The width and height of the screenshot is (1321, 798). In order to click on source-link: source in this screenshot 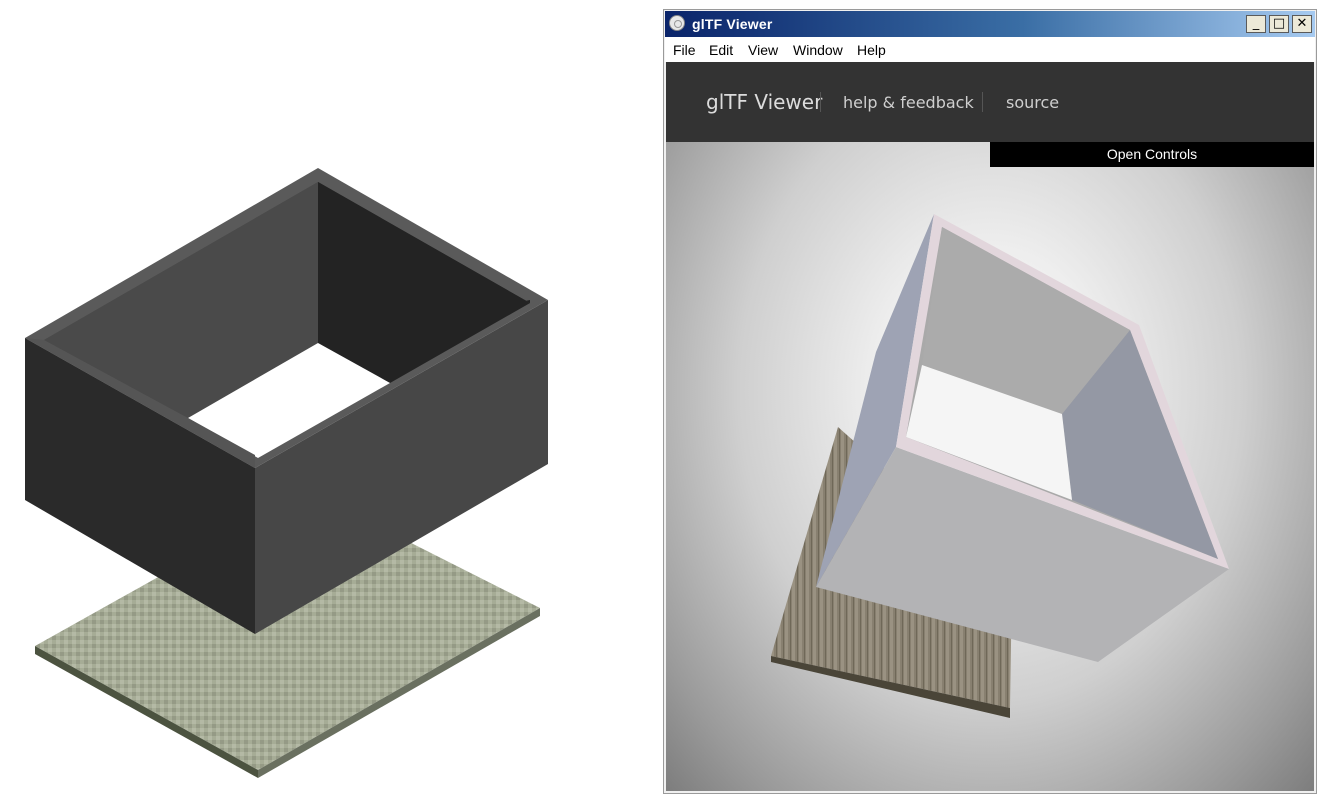, I will do `click(1032, 102)`.